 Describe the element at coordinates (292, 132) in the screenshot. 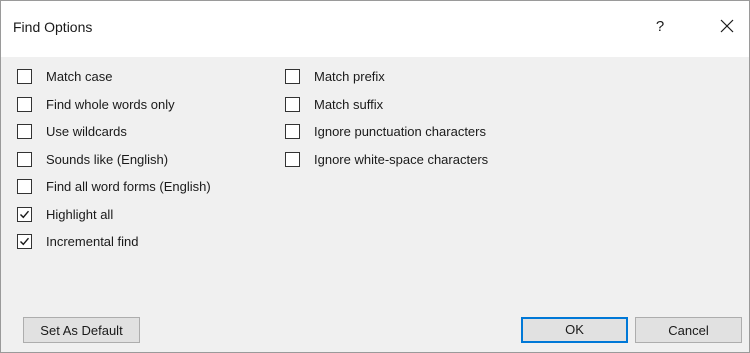

I see `ignore-punctuation-checkbox` at that location.